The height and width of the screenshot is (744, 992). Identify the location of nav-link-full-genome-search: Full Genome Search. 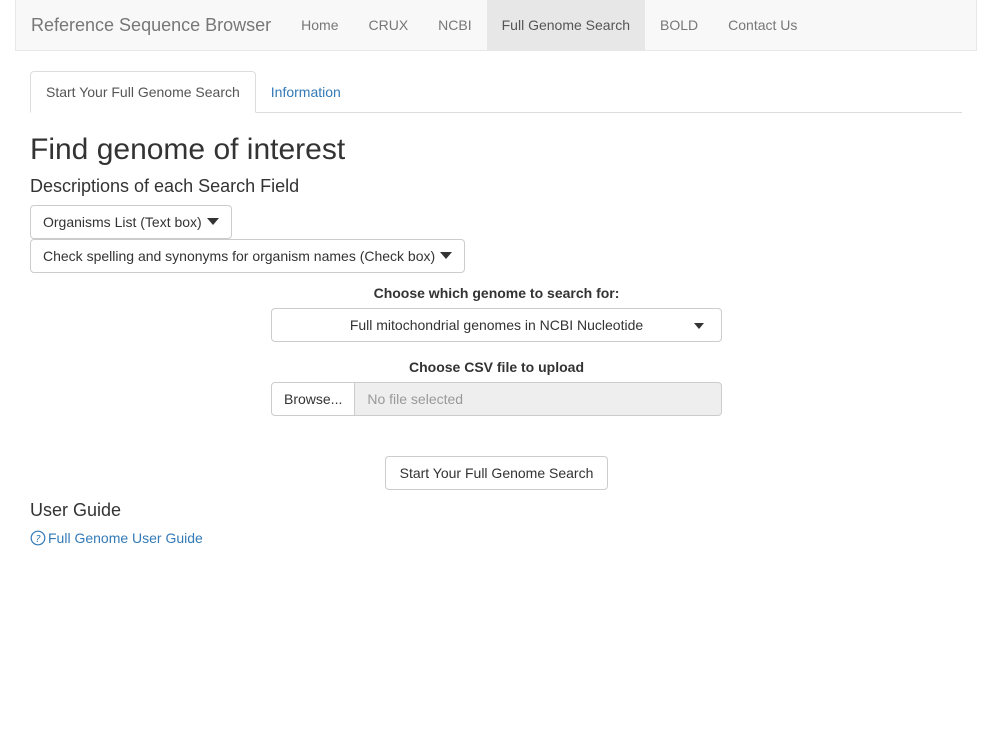
(566, 25).